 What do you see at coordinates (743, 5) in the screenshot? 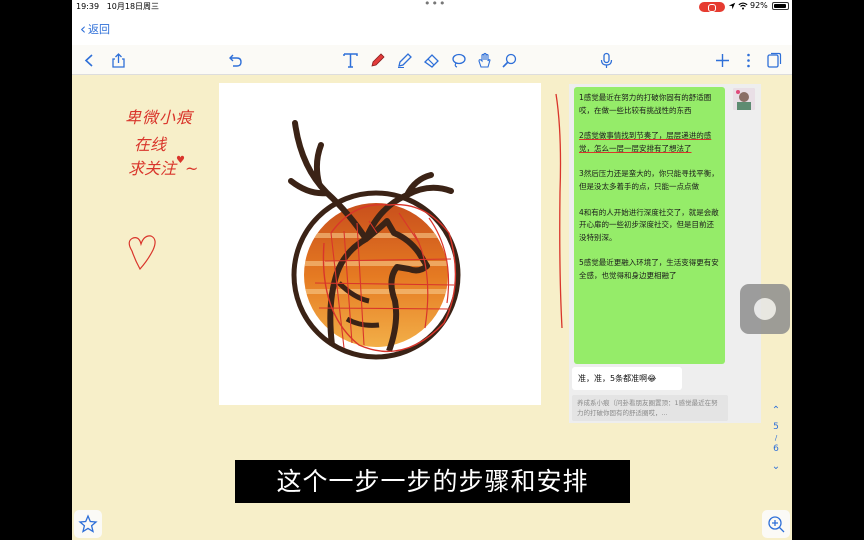
I see `wifi-icon` at bounding box center [743, 5].